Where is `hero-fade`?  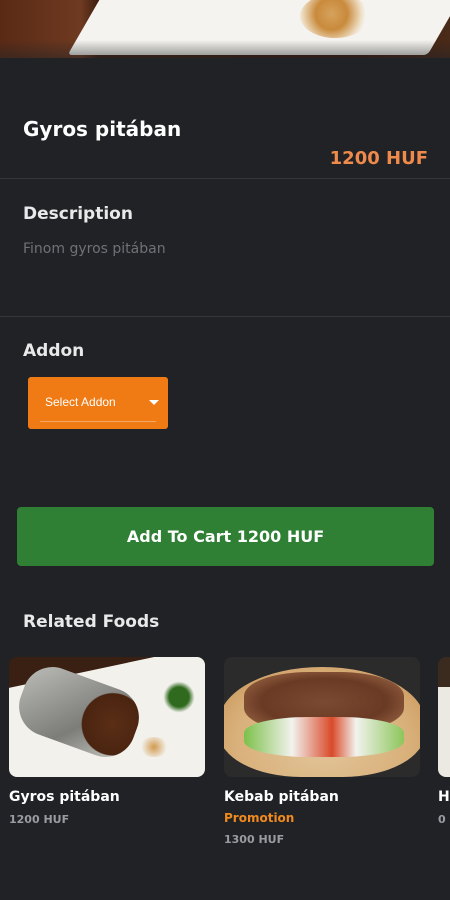 hero-fade is located at coordinates (225, 49).